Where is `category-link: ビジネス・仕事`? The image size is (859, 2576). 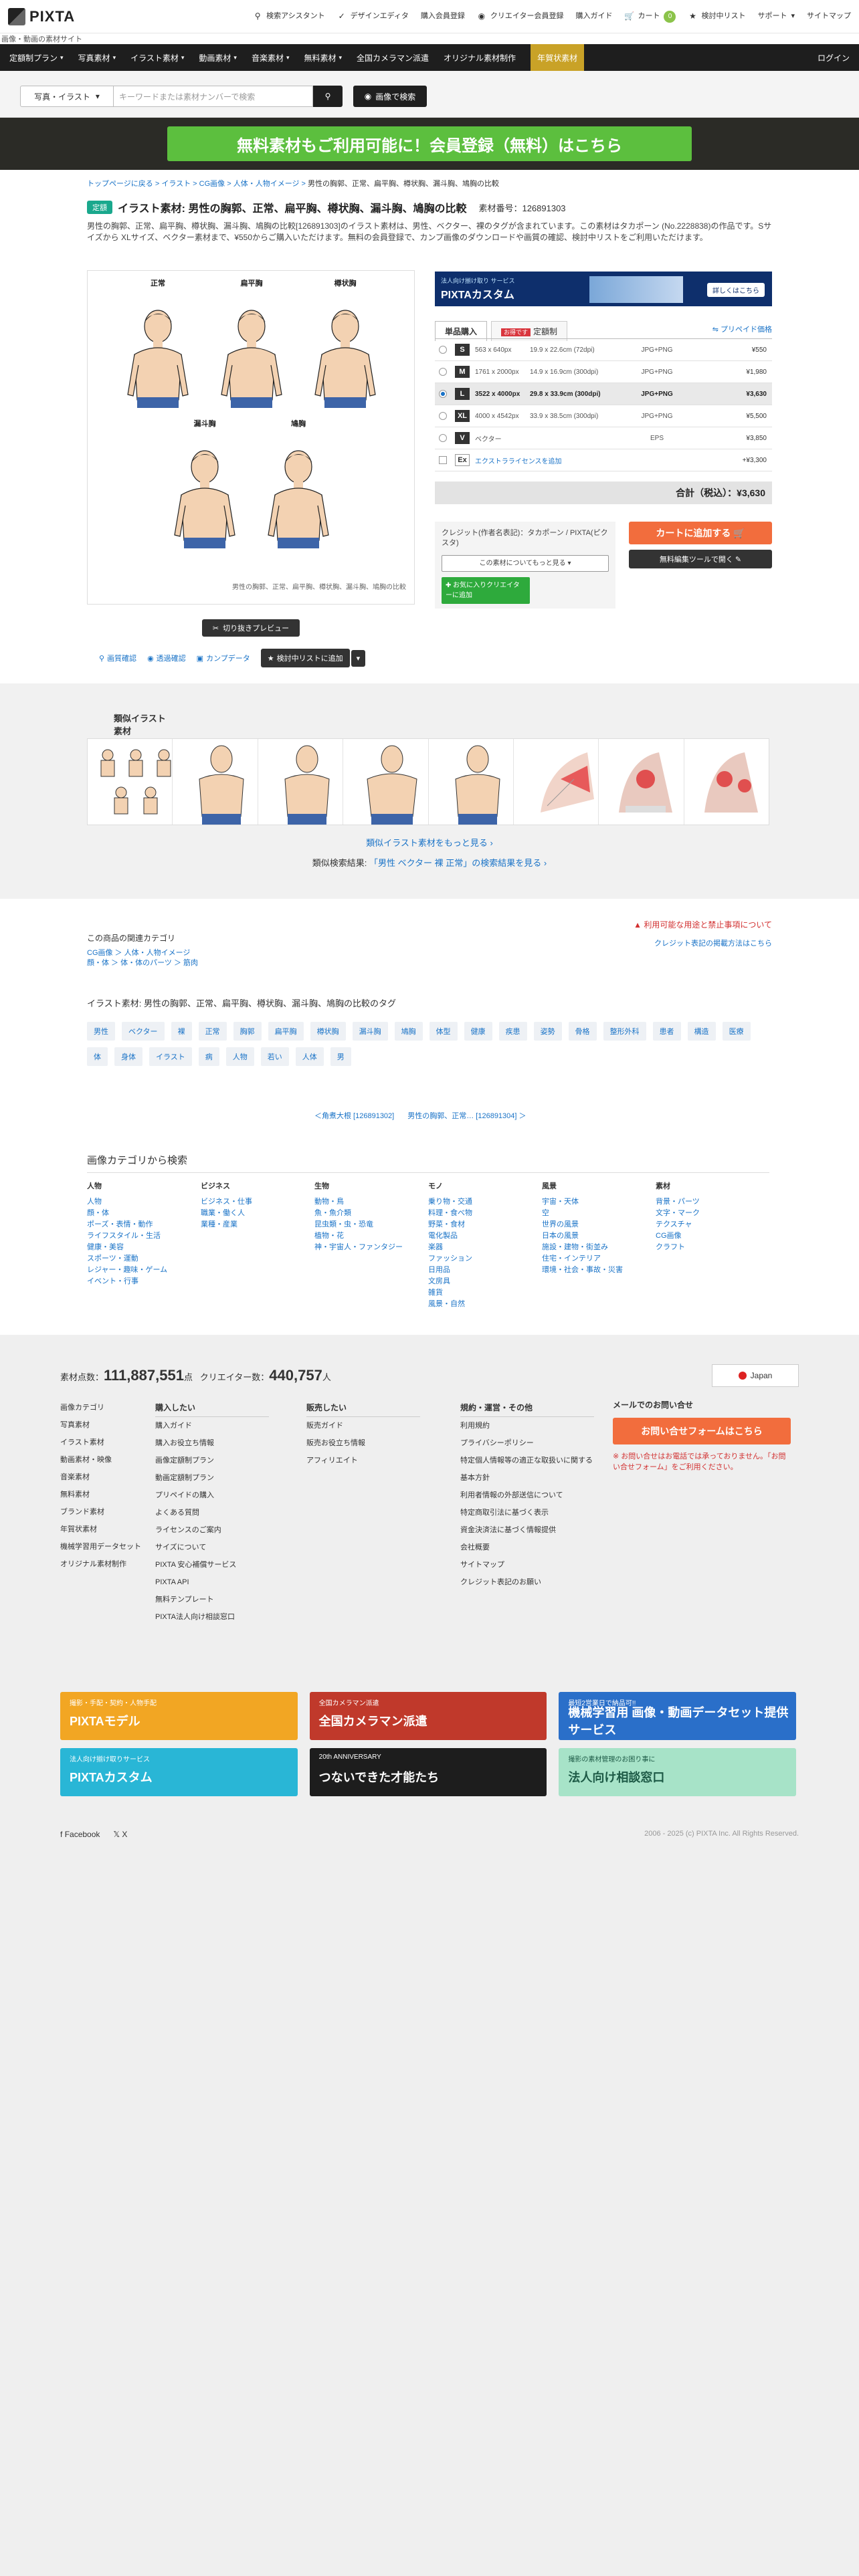 category-link: ビジネス・仕事 is located at coordinates (258, 1202).